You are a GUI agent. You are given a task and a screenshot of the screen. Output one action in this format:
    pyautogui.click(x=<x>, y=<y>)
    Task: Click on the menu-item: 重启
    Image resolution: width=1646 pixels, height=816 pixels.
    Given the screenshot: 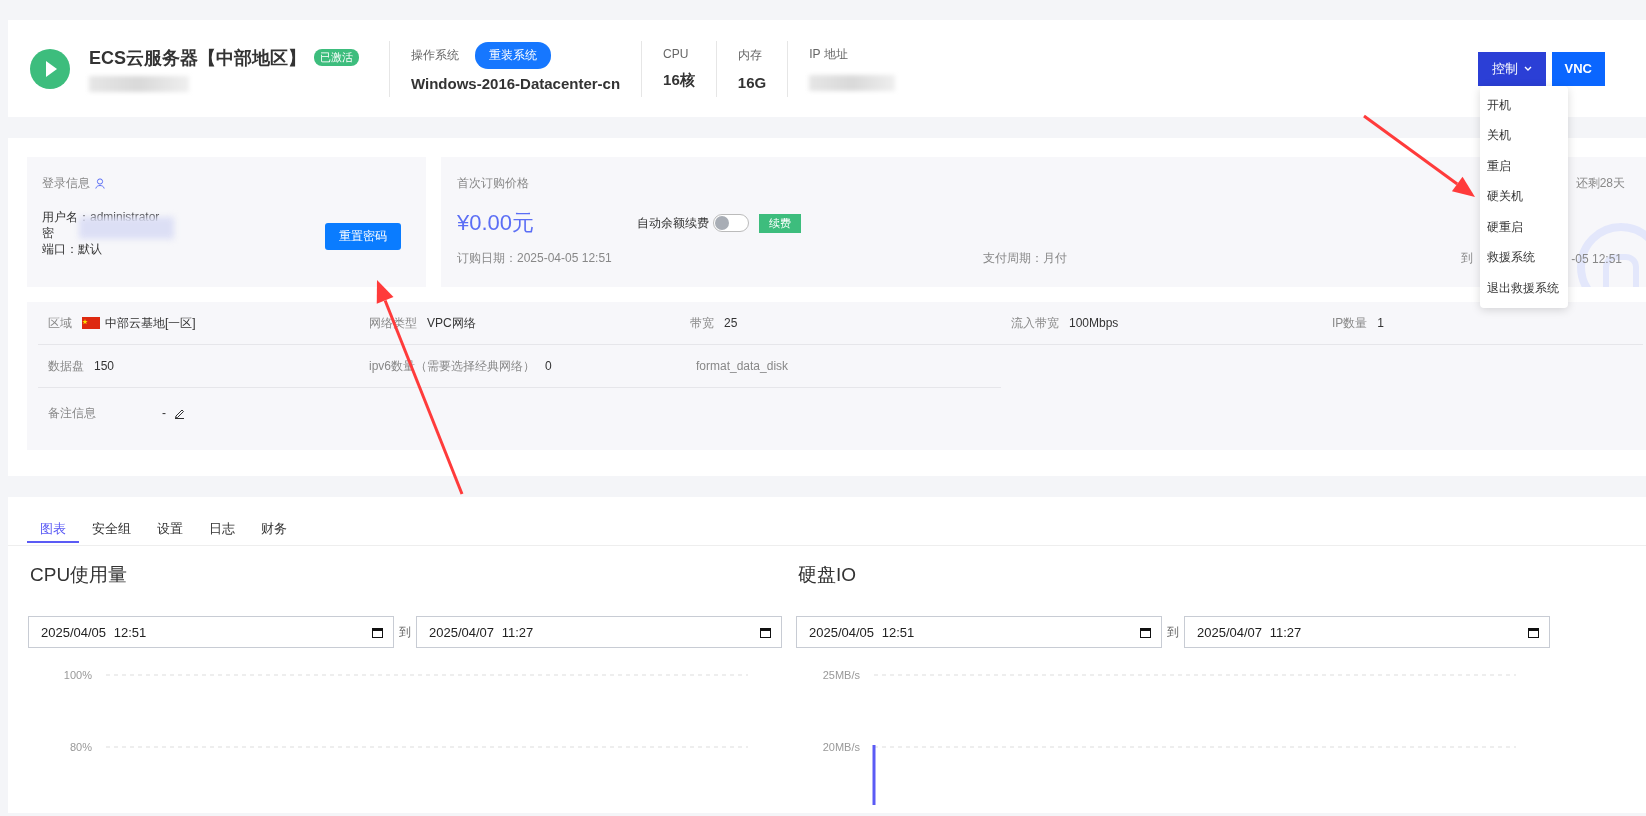 What is the action you would take?
    pyautogui.click(x=1523, y=166)
    